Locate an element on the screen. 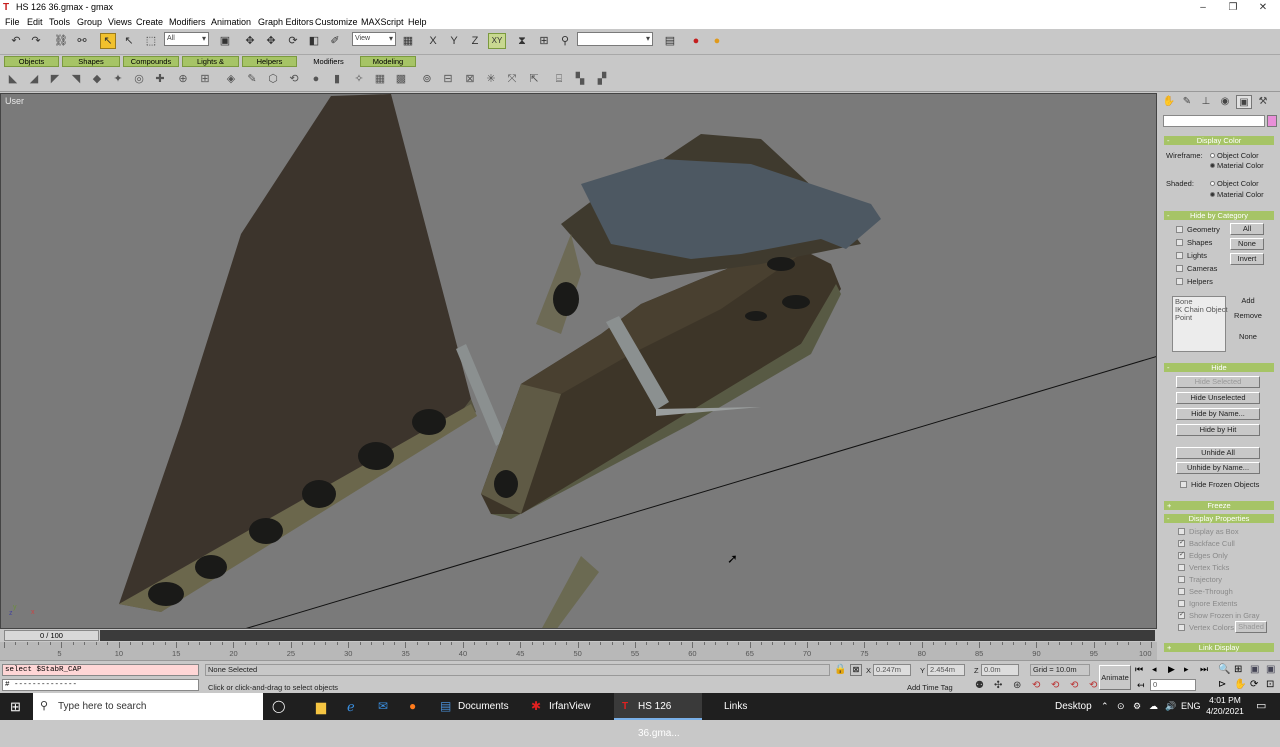 The image size is (1280, 747). modify-panel-icon: ✎ is located at coordinates (1187, 102).